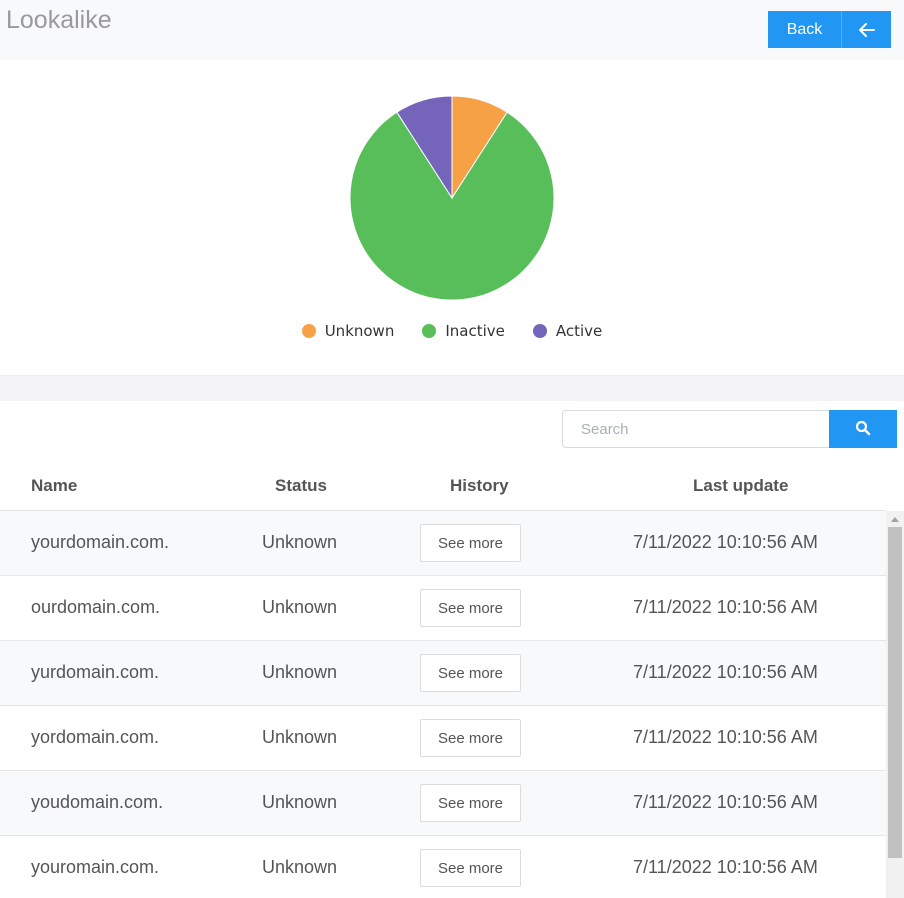  Describe the element at coordinates (452, 198) in the screenshot. I see `pie-chart` at that location.